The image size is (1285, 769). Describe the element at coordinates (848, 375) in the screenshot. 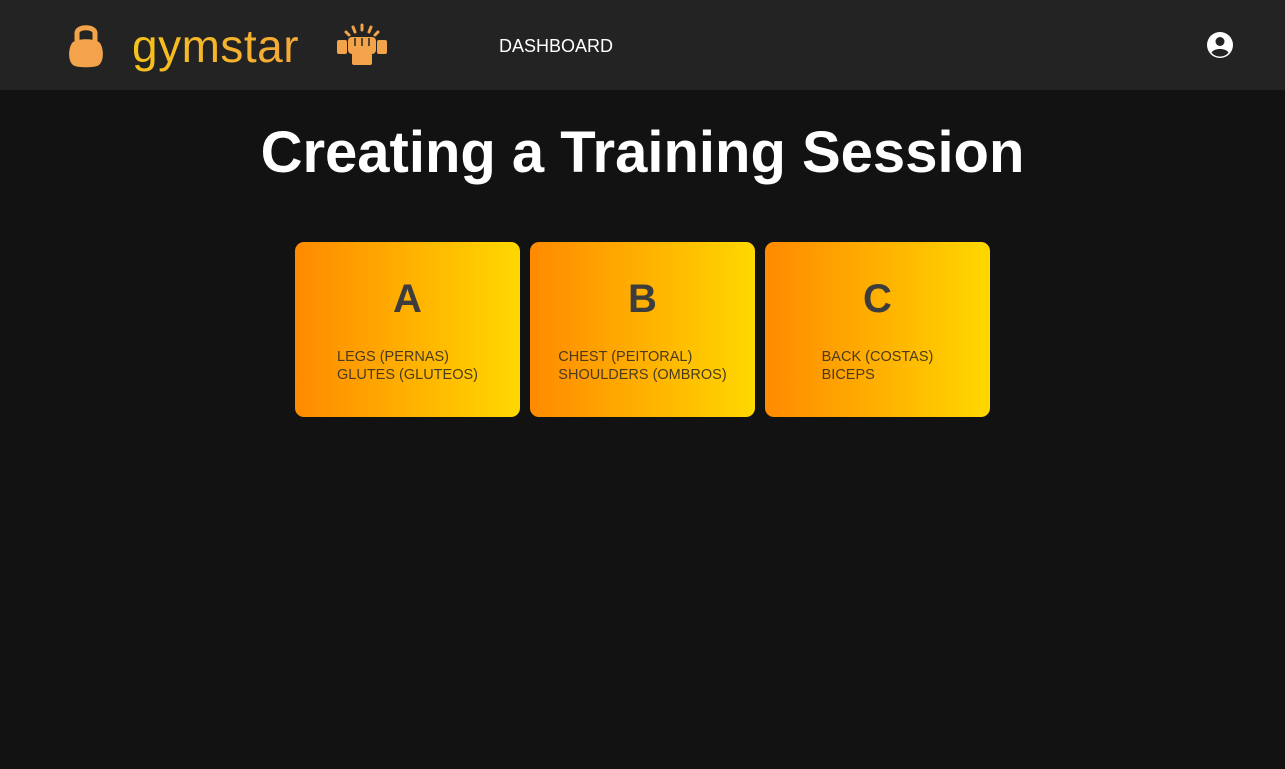

I see `muscle-group-item: BICEPS` at that location.